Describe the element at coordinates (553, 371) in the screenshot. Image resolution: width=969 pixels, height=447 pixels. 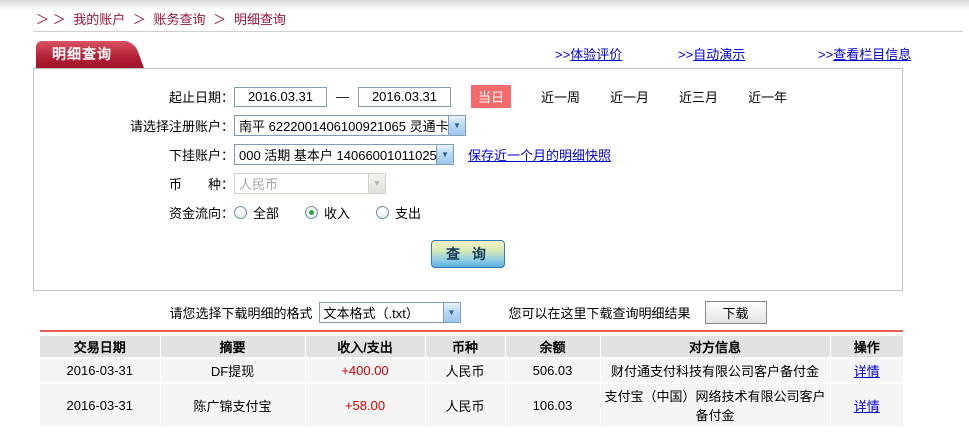
I see `cell-balance: 506.03` at that location.